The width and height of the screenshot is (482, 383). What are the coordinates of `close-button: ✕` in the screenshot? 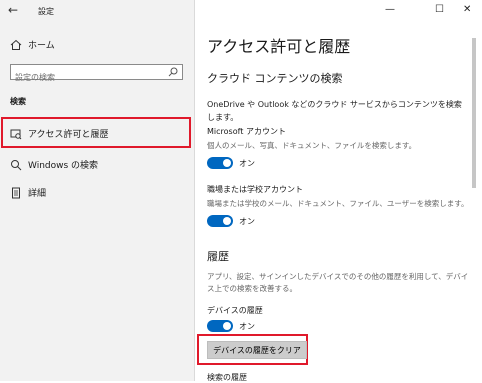 It's located at (467, 9).